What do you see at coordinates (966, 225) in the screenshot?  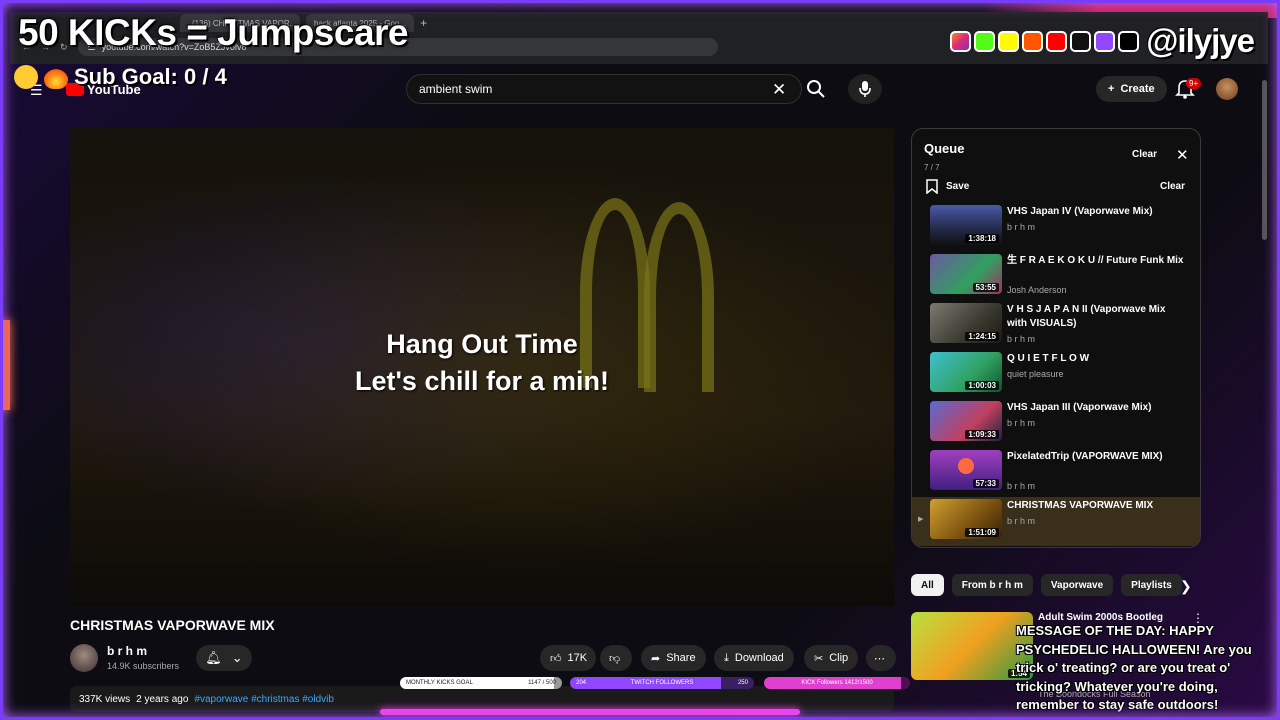 I see `video-thumbnail: 1:38:18` at bounding box center [966, 225].